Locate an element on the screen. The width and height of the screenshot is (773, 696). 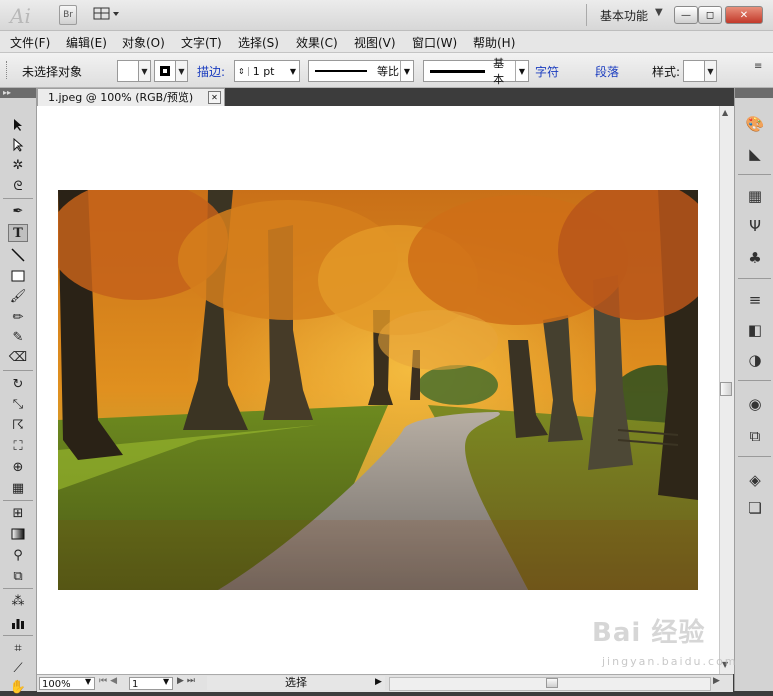
paragraph-panel-link: 段落 is located at coordinates (607, 71).